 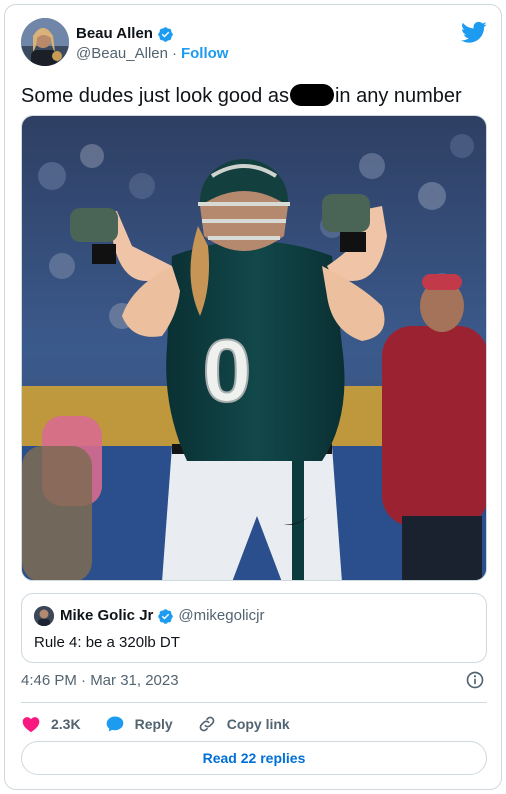 I want to click on quote-author-handle: @mikegolicjr, so click(x=221, y=616).